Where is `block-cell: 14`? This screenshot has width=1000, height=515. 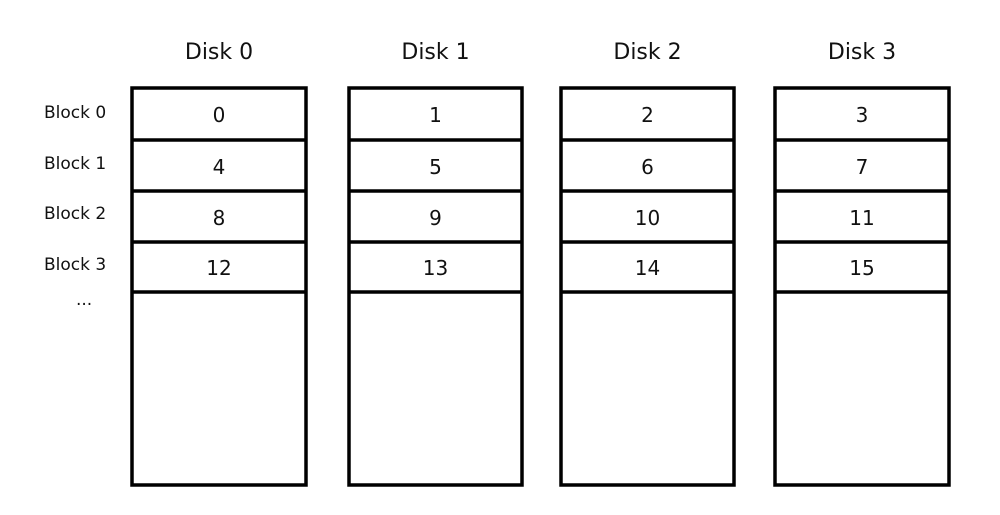 block-cell: 14 is located at coordinates (647, 268).